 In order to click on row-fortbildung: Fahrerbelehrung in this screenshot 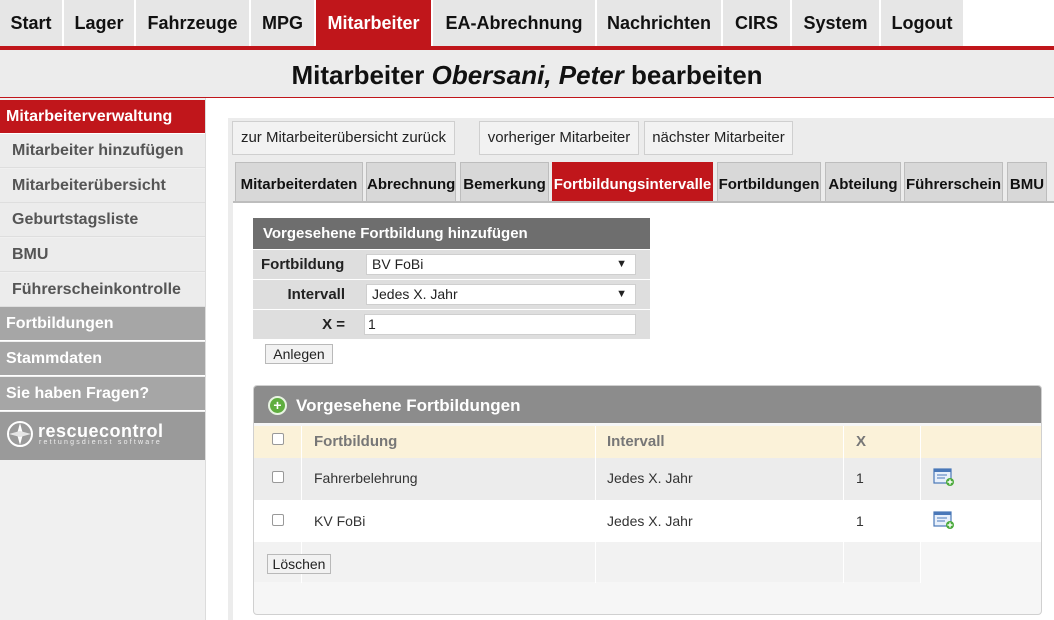, I will do `click(366, 478)`.